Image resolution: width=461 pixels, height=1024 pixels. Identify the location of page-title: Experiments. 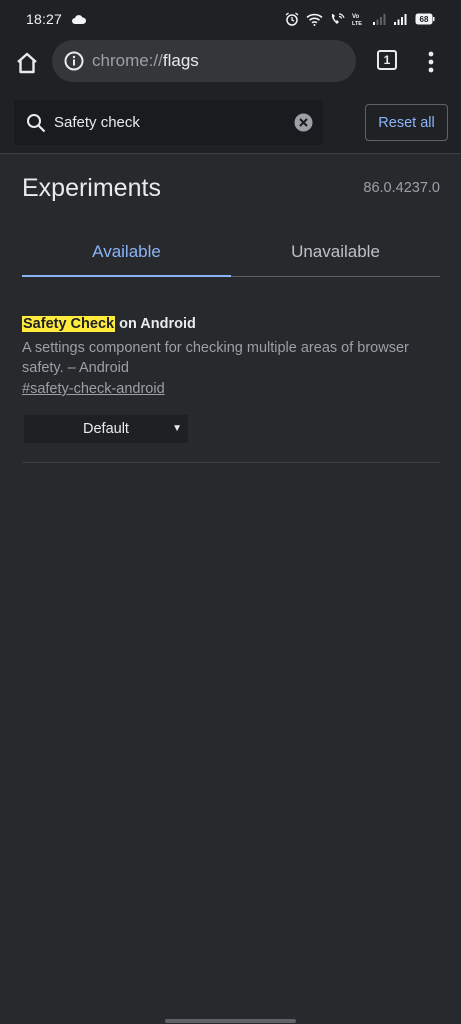
(91, 188).